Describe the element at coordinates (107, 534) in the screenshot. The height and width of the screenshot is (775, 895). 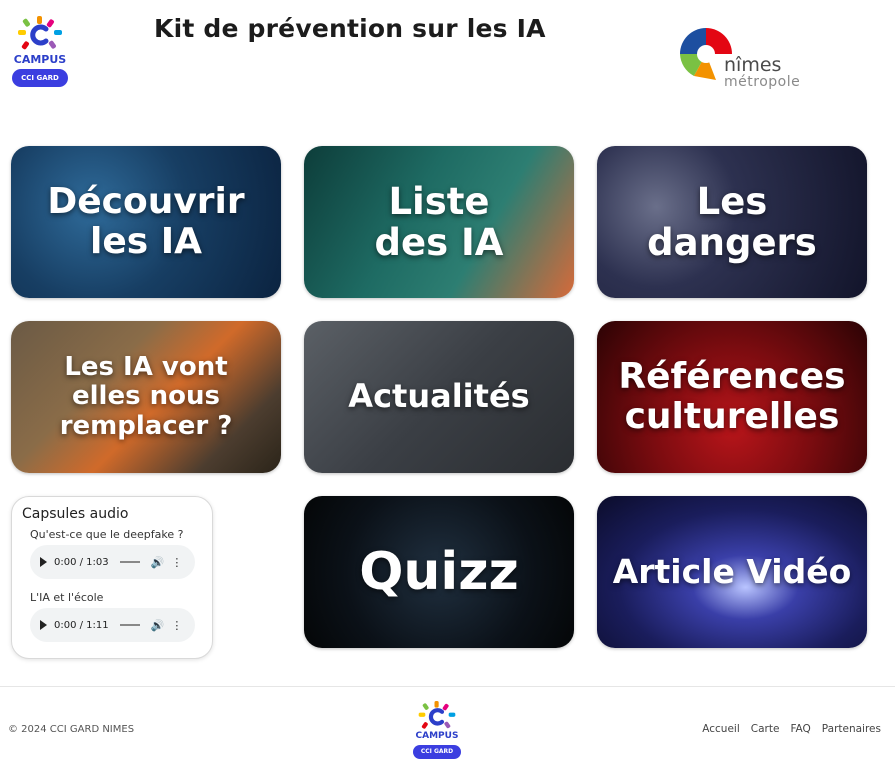
I see `audio-item-label: Qu'est-ce que le deepfake ?` at that location.